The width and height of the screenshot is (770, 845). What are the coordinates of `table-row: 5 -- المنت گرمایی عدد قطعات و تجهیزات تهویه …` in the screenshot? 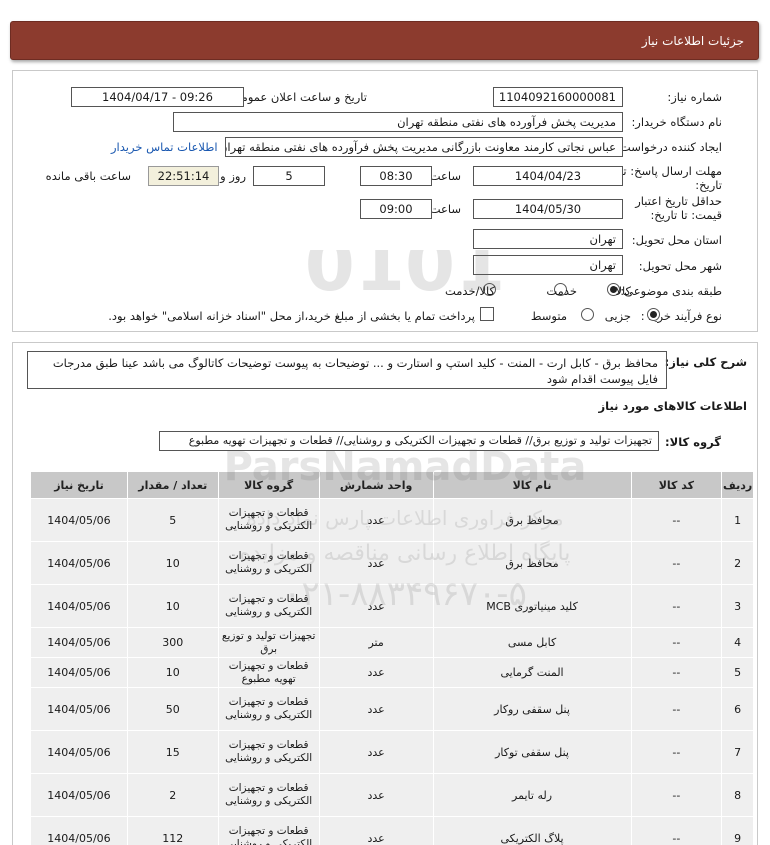 It's located at (392, 672).